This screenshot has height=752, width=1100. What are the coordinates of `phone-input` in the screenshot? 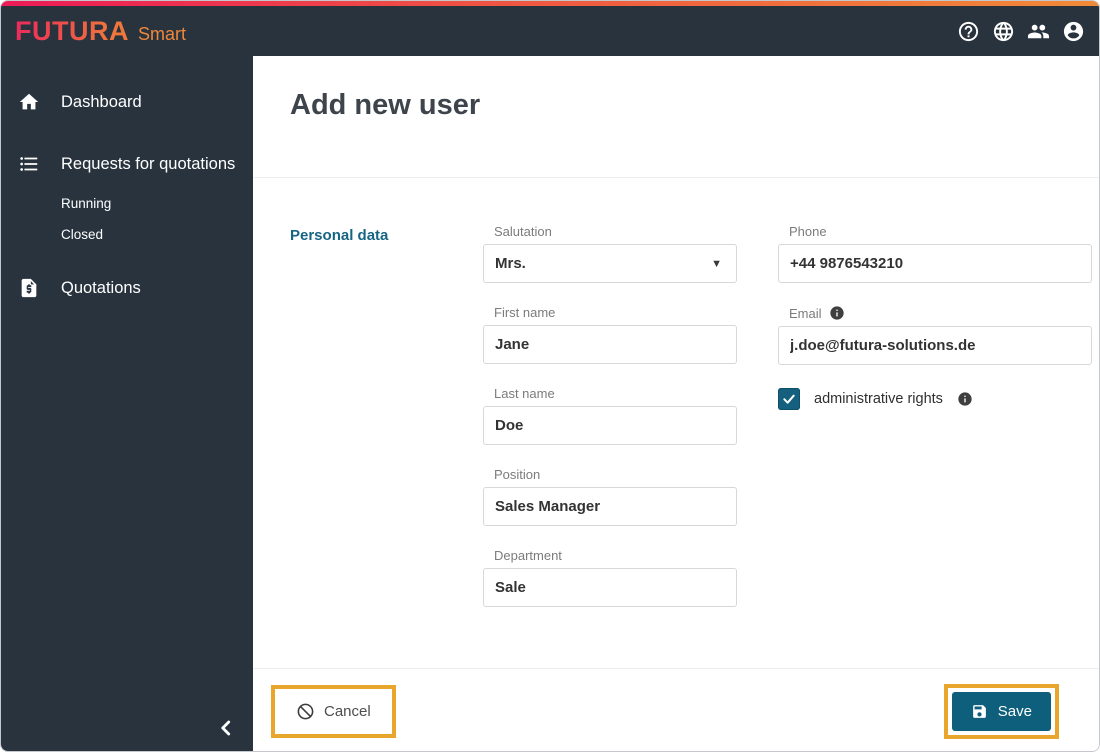 It's located at (935, 263).